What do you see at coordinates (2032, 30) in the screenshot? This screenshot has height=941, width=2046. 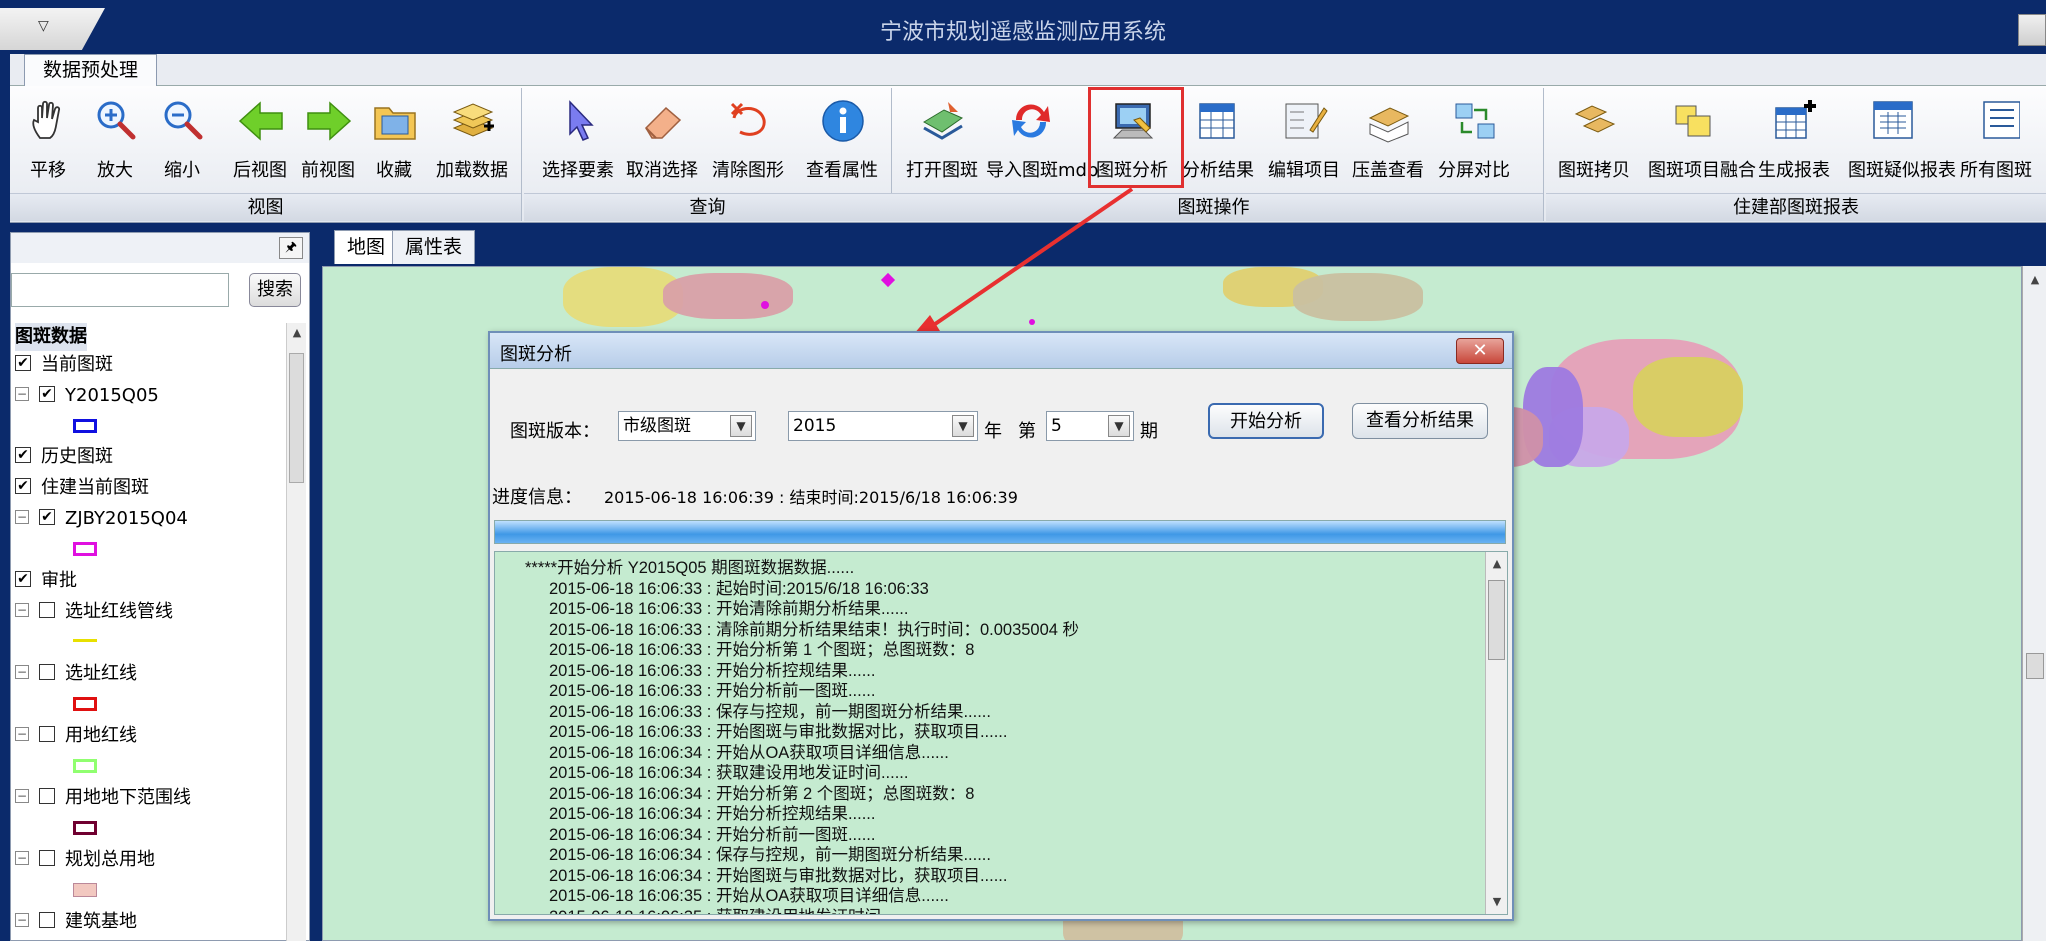 I see `minimize-button` at bounding box center [2032, 30].